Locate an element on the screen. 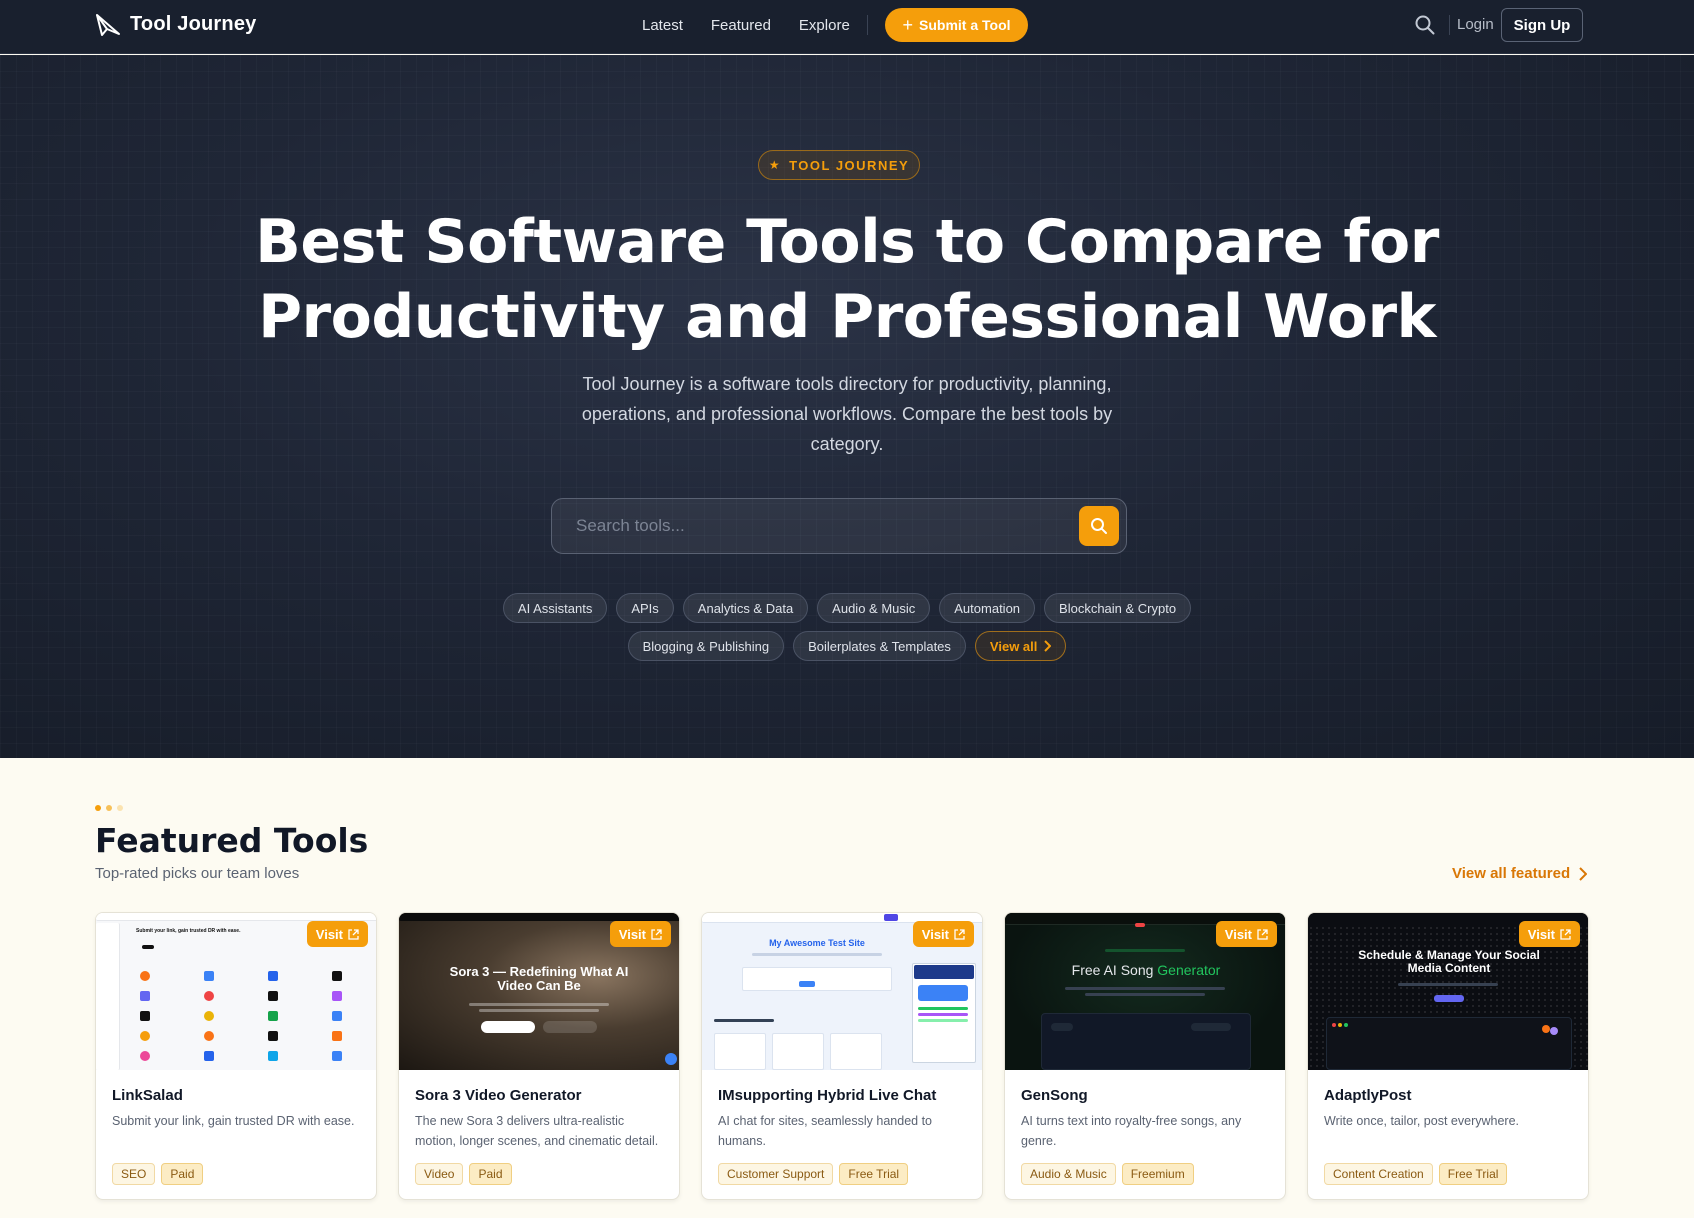 Image resolution: width=1694 pixels, height=1218 pixels. category-chip-automation: Automation is located at coordinates (987, 608).